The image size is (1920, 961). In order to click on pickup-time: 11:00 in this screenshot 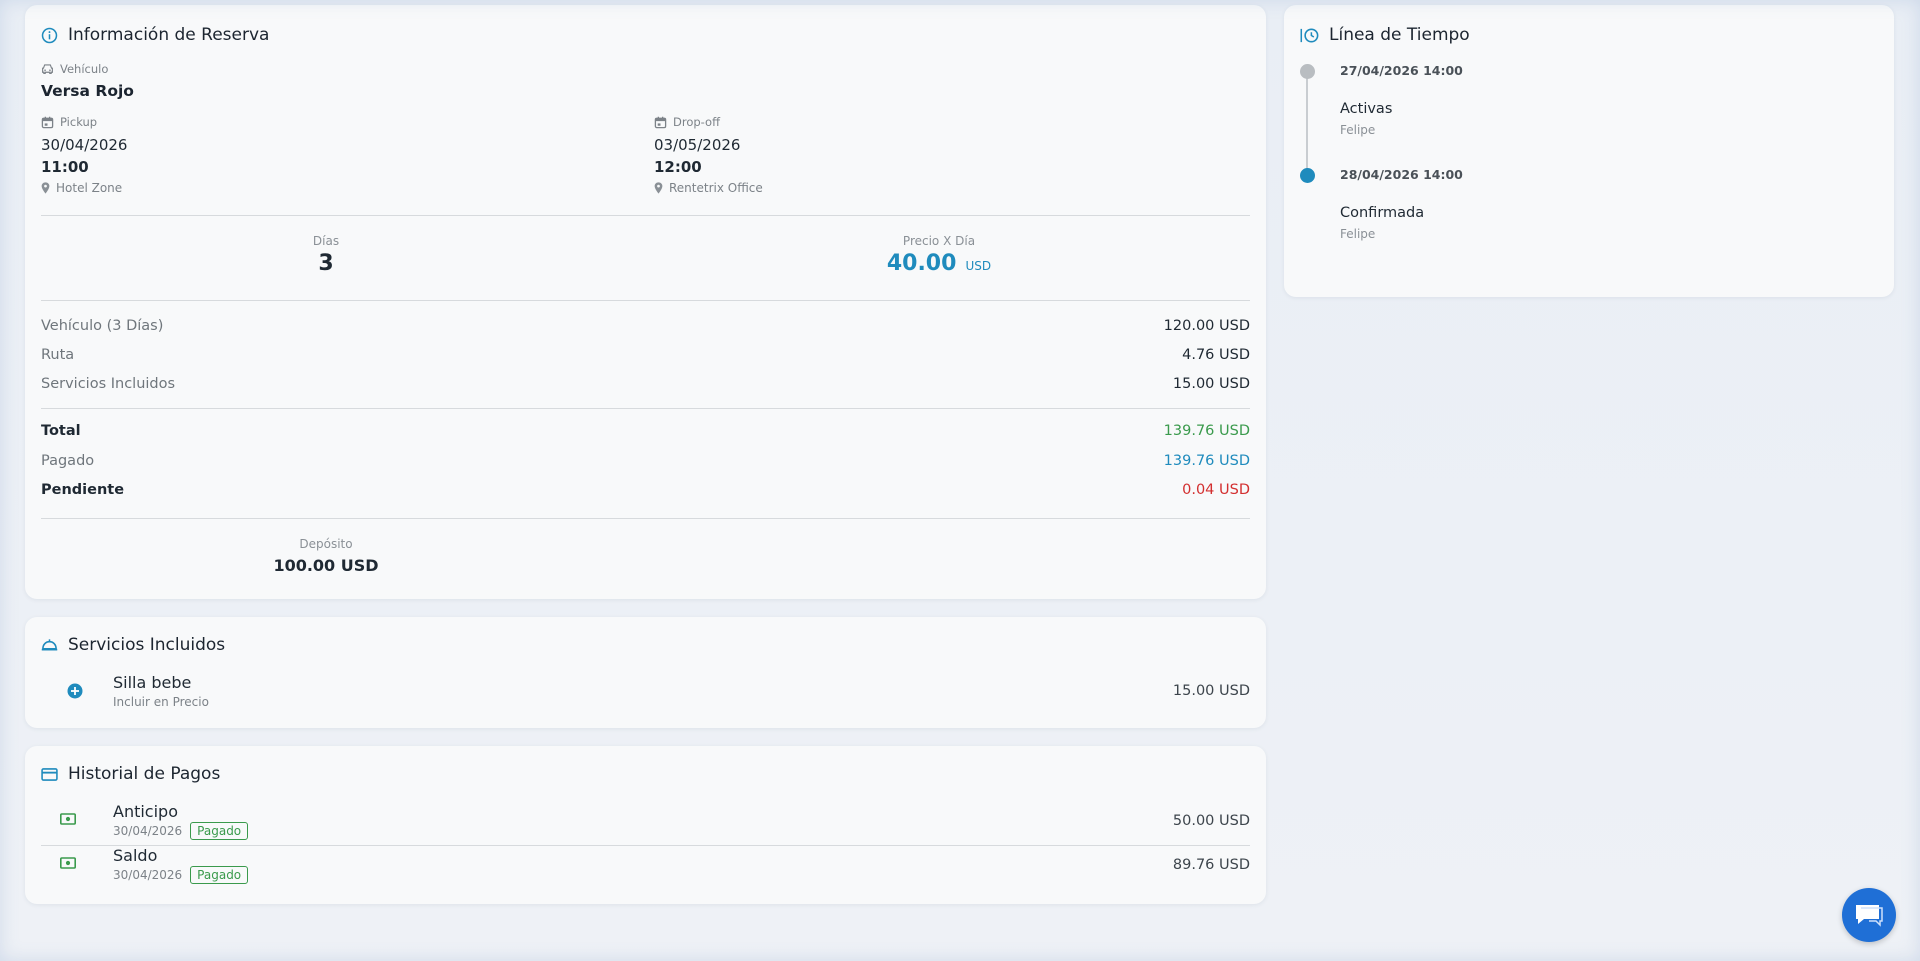, I will do `click(65, 167)`.